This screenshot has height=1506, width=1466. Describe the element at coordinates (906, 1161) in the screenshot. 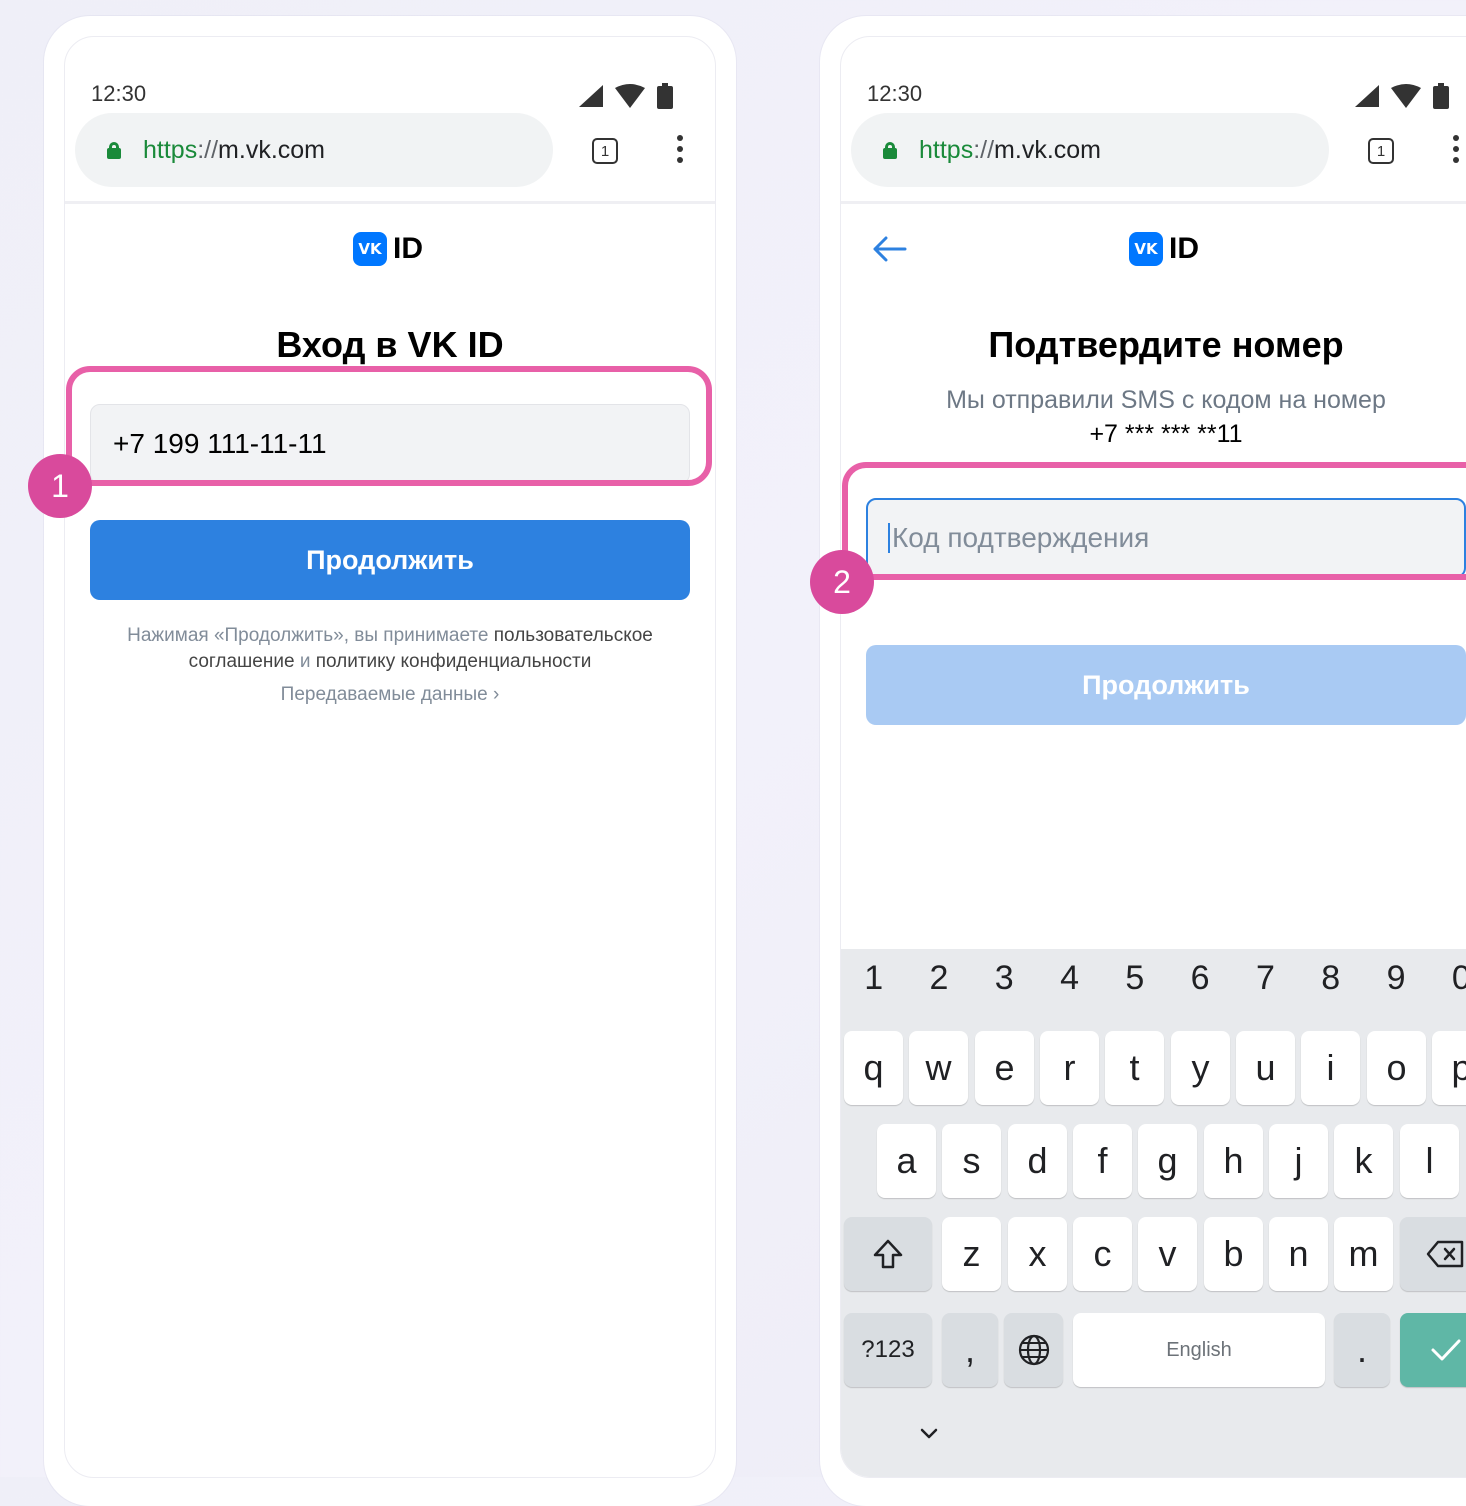

I see `key-a: a` at that location.